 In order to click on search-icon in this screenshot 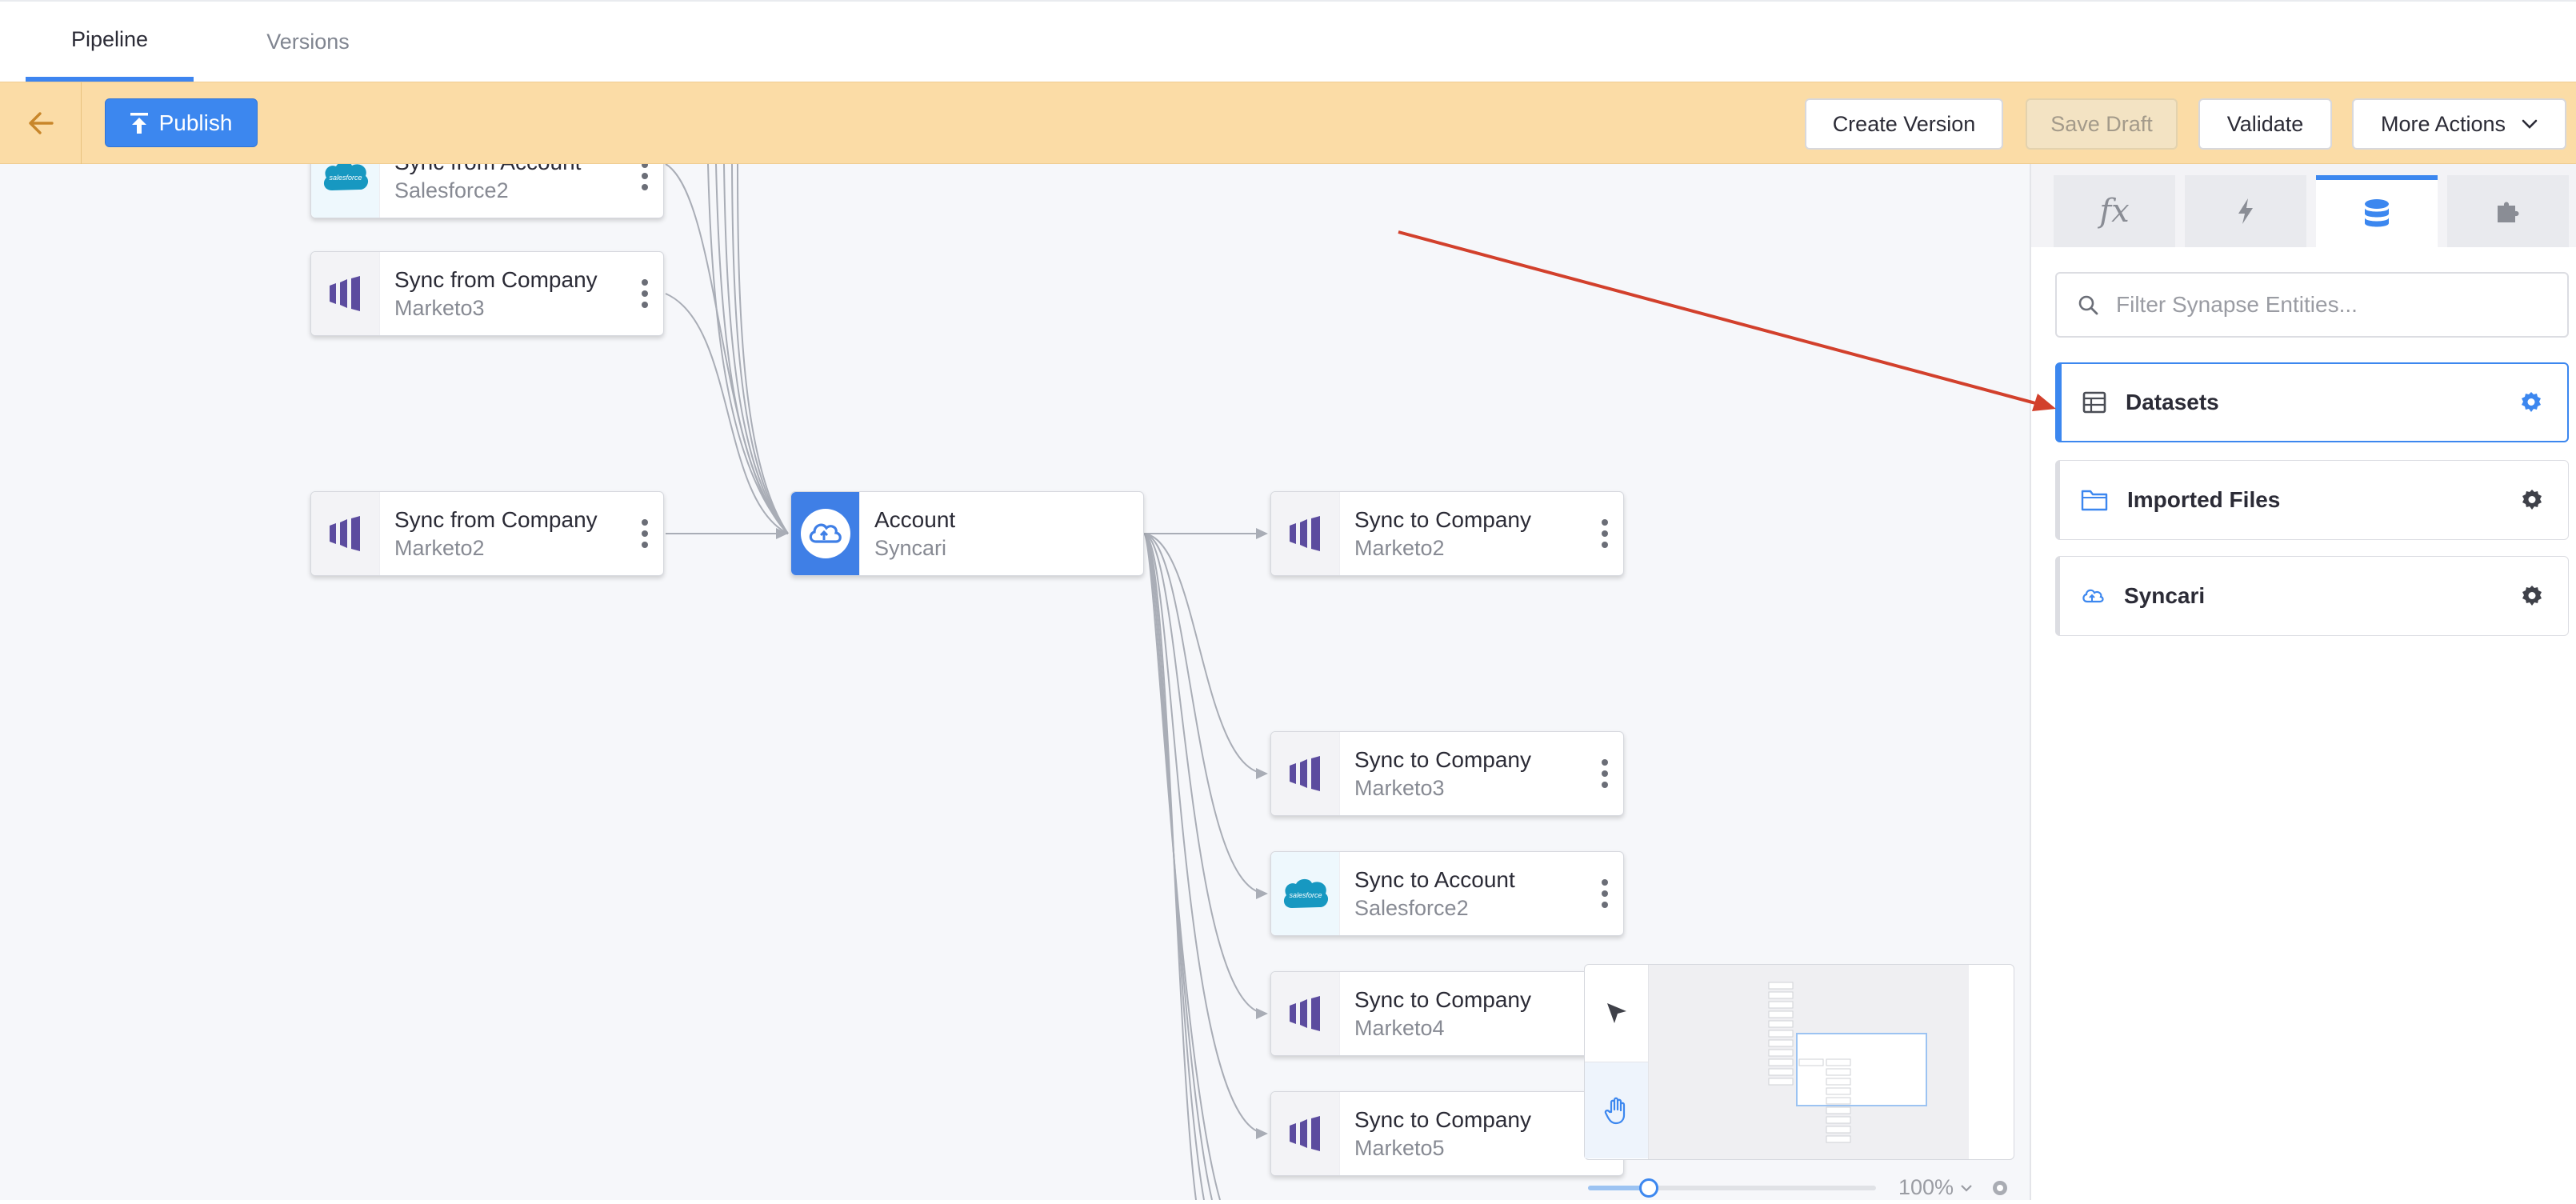, I will do `click(2088, 305)`.